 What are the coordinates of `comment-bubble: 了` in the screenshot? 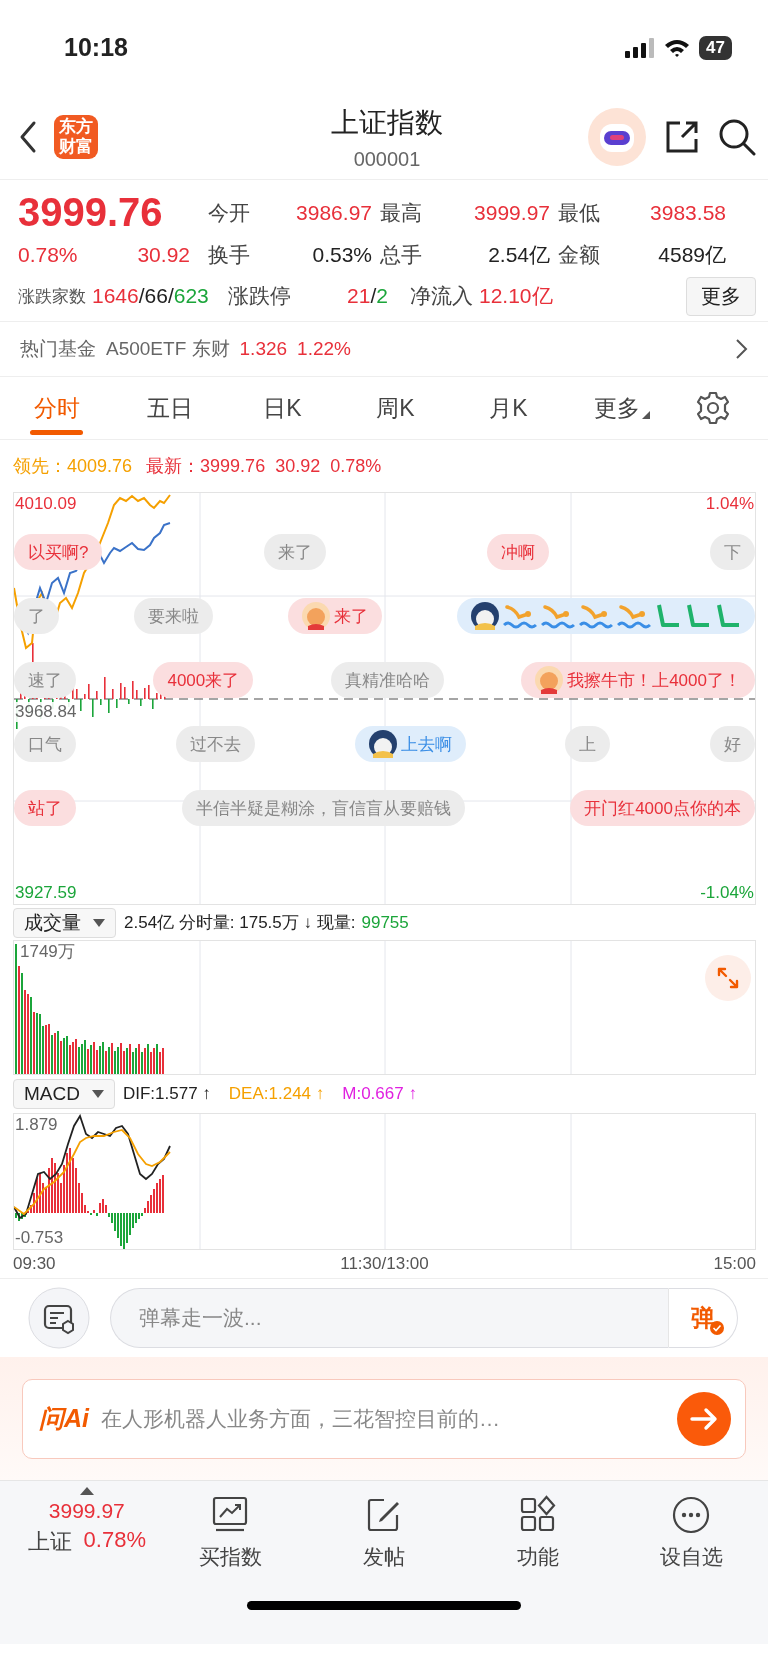 It's located at (36, 616).